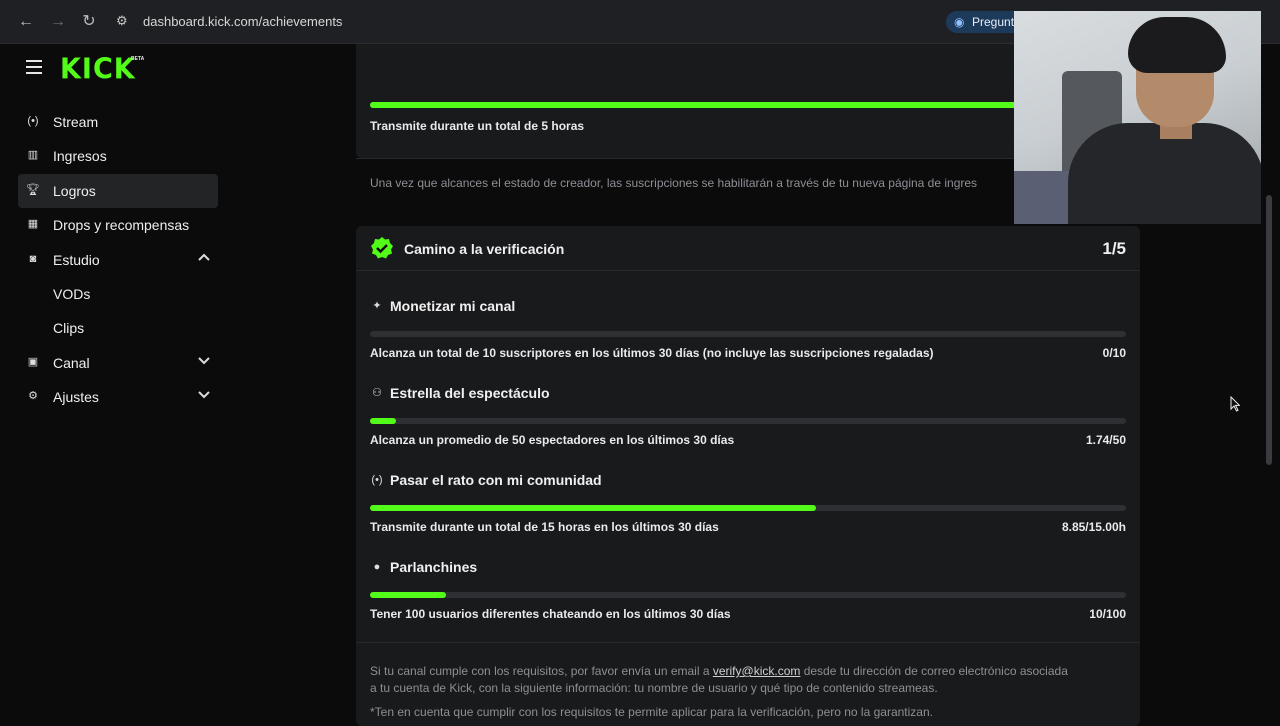  Describe the element at coordinates (33, 155) in the screenshot. I see `chart-icon: ▥` at that location.